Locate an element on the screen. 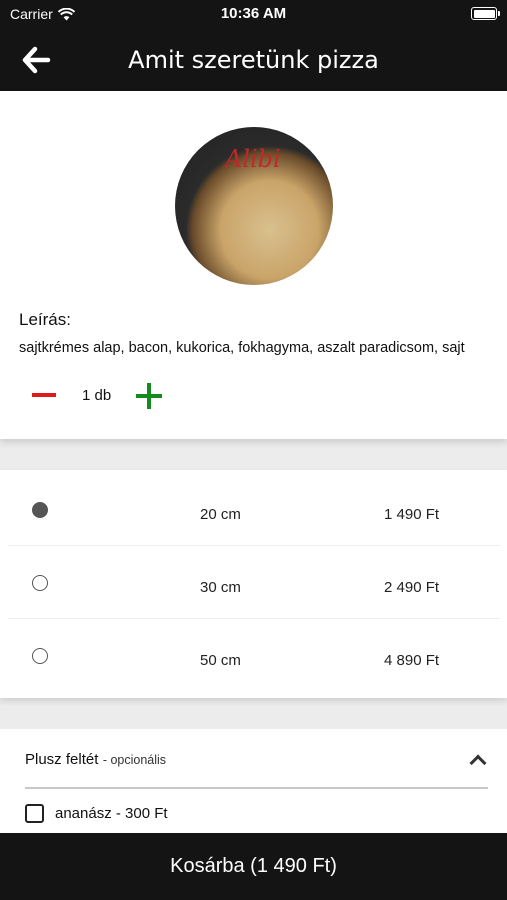  page-title: Amit szeretünk pizza is located at coordinates (253, 60).